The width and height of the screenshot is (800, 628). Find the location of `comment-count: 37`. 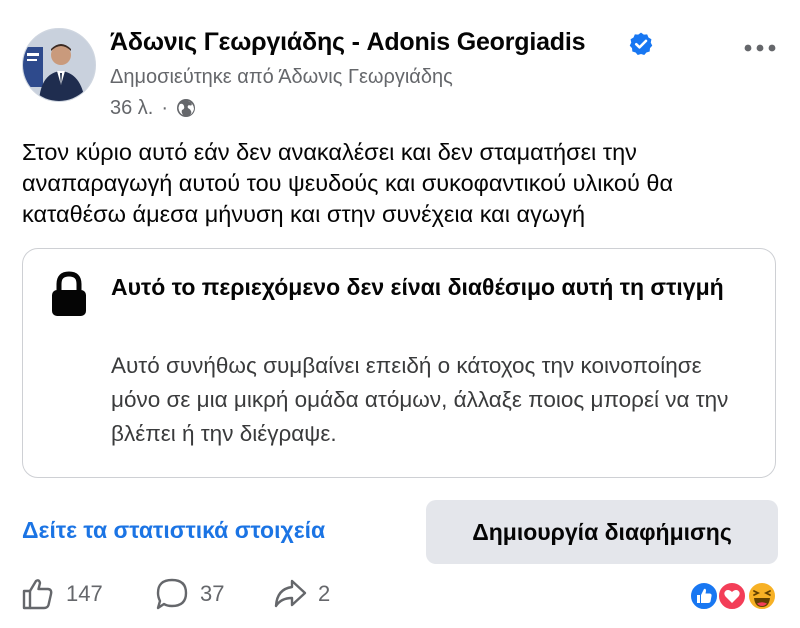

comment-count: 37 is located at coordinates (212, 593).